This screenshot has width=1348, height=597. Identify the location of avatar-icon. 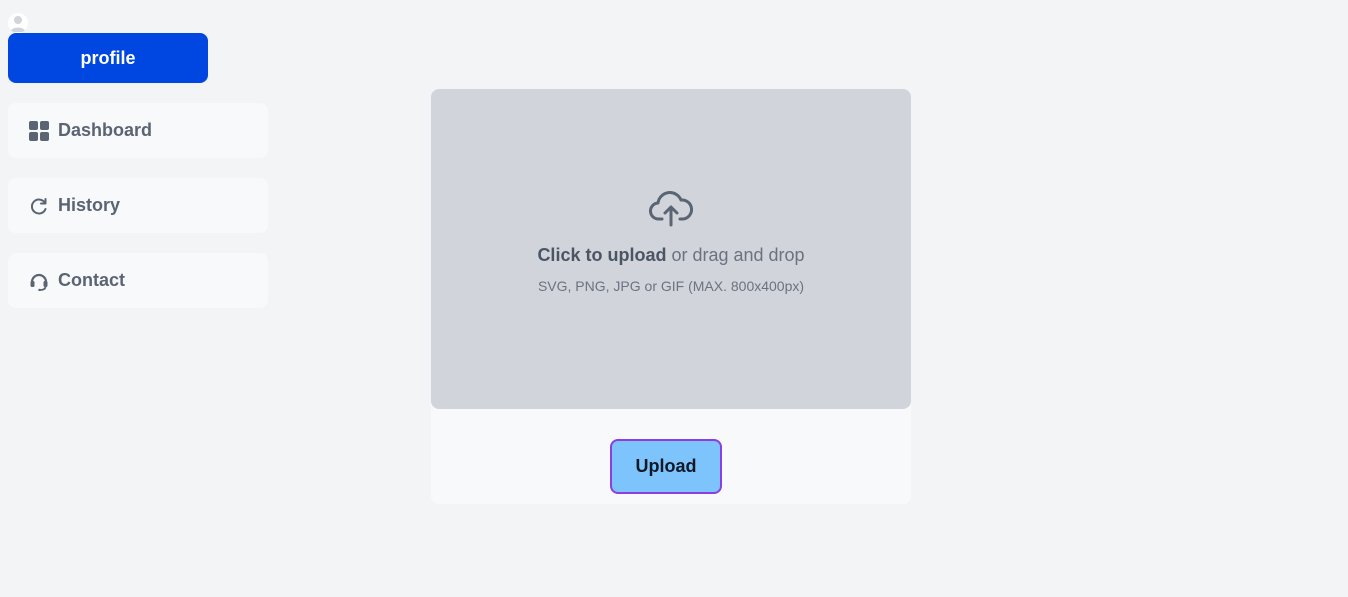
(18, 23).